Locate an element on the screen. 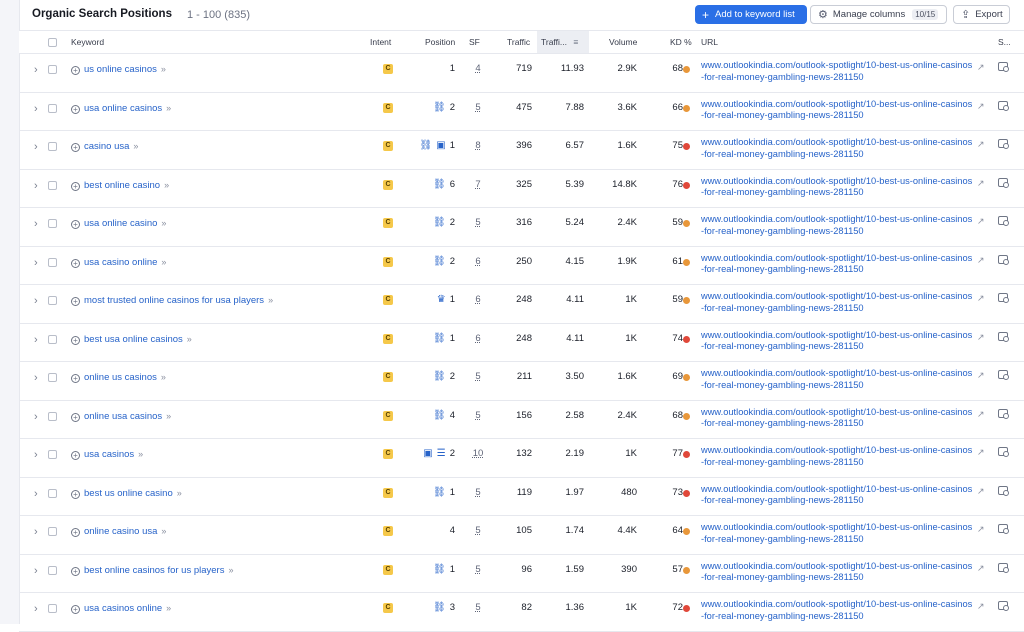 The image size is (1024, 632). keyword-link: + best online casino» is located at coordinates (120, 185).